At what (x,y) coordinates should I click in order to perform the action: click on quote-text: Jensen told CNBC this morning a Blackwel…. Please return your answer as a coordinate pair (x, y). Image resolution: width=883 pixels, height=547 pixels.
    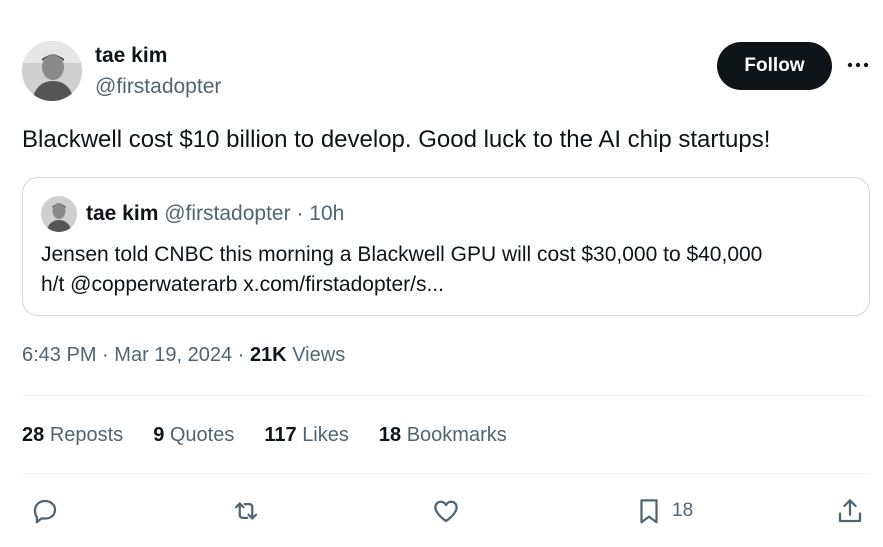
    Looking at the image, I should click on (451, 270).